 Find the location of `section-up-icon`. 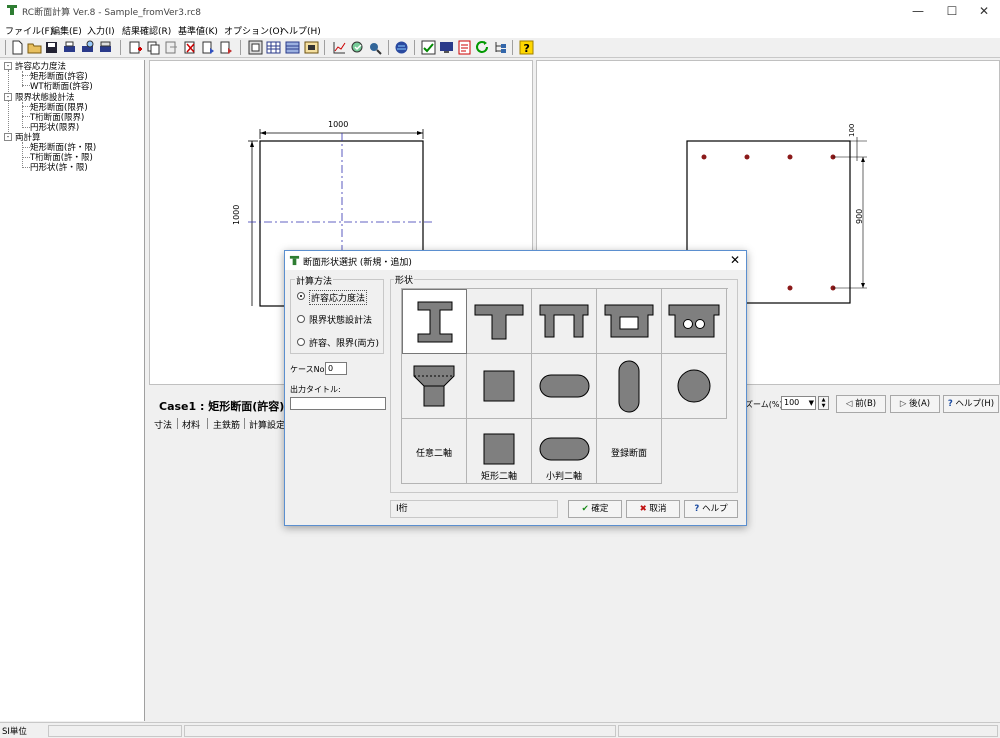

section-up-icon is located at coordinates (208, 47).